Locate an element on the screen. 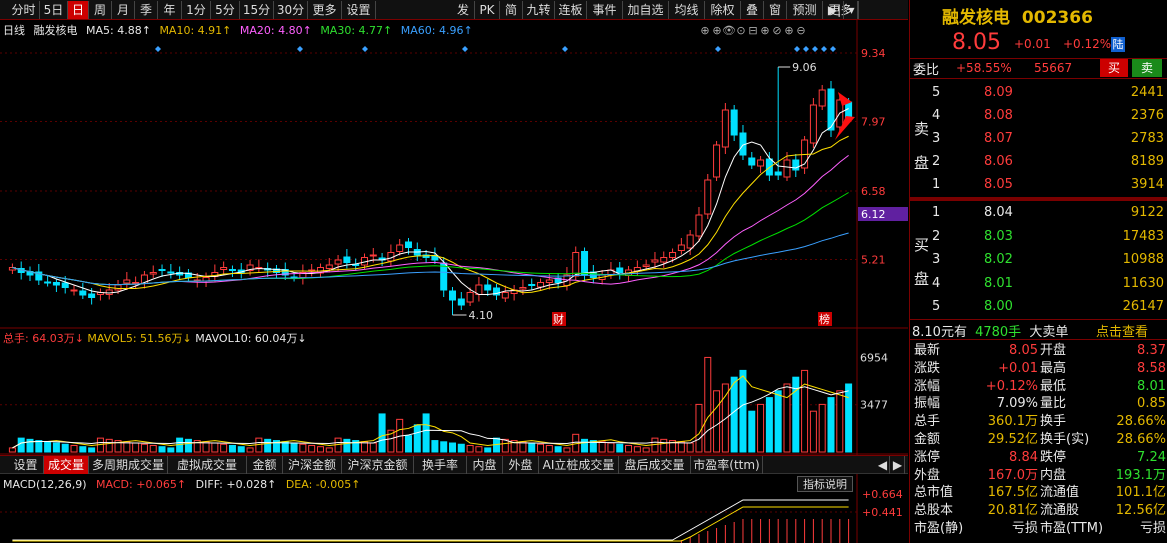  buy-button: 买 is located at coordinates (1114, 68).